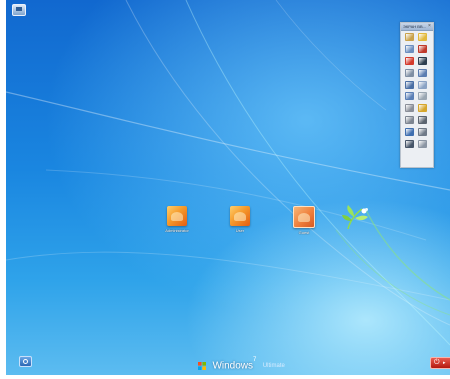  Describe the element at coordinates (422, 144) in the screenshot. I see `settings-icon` at that location.